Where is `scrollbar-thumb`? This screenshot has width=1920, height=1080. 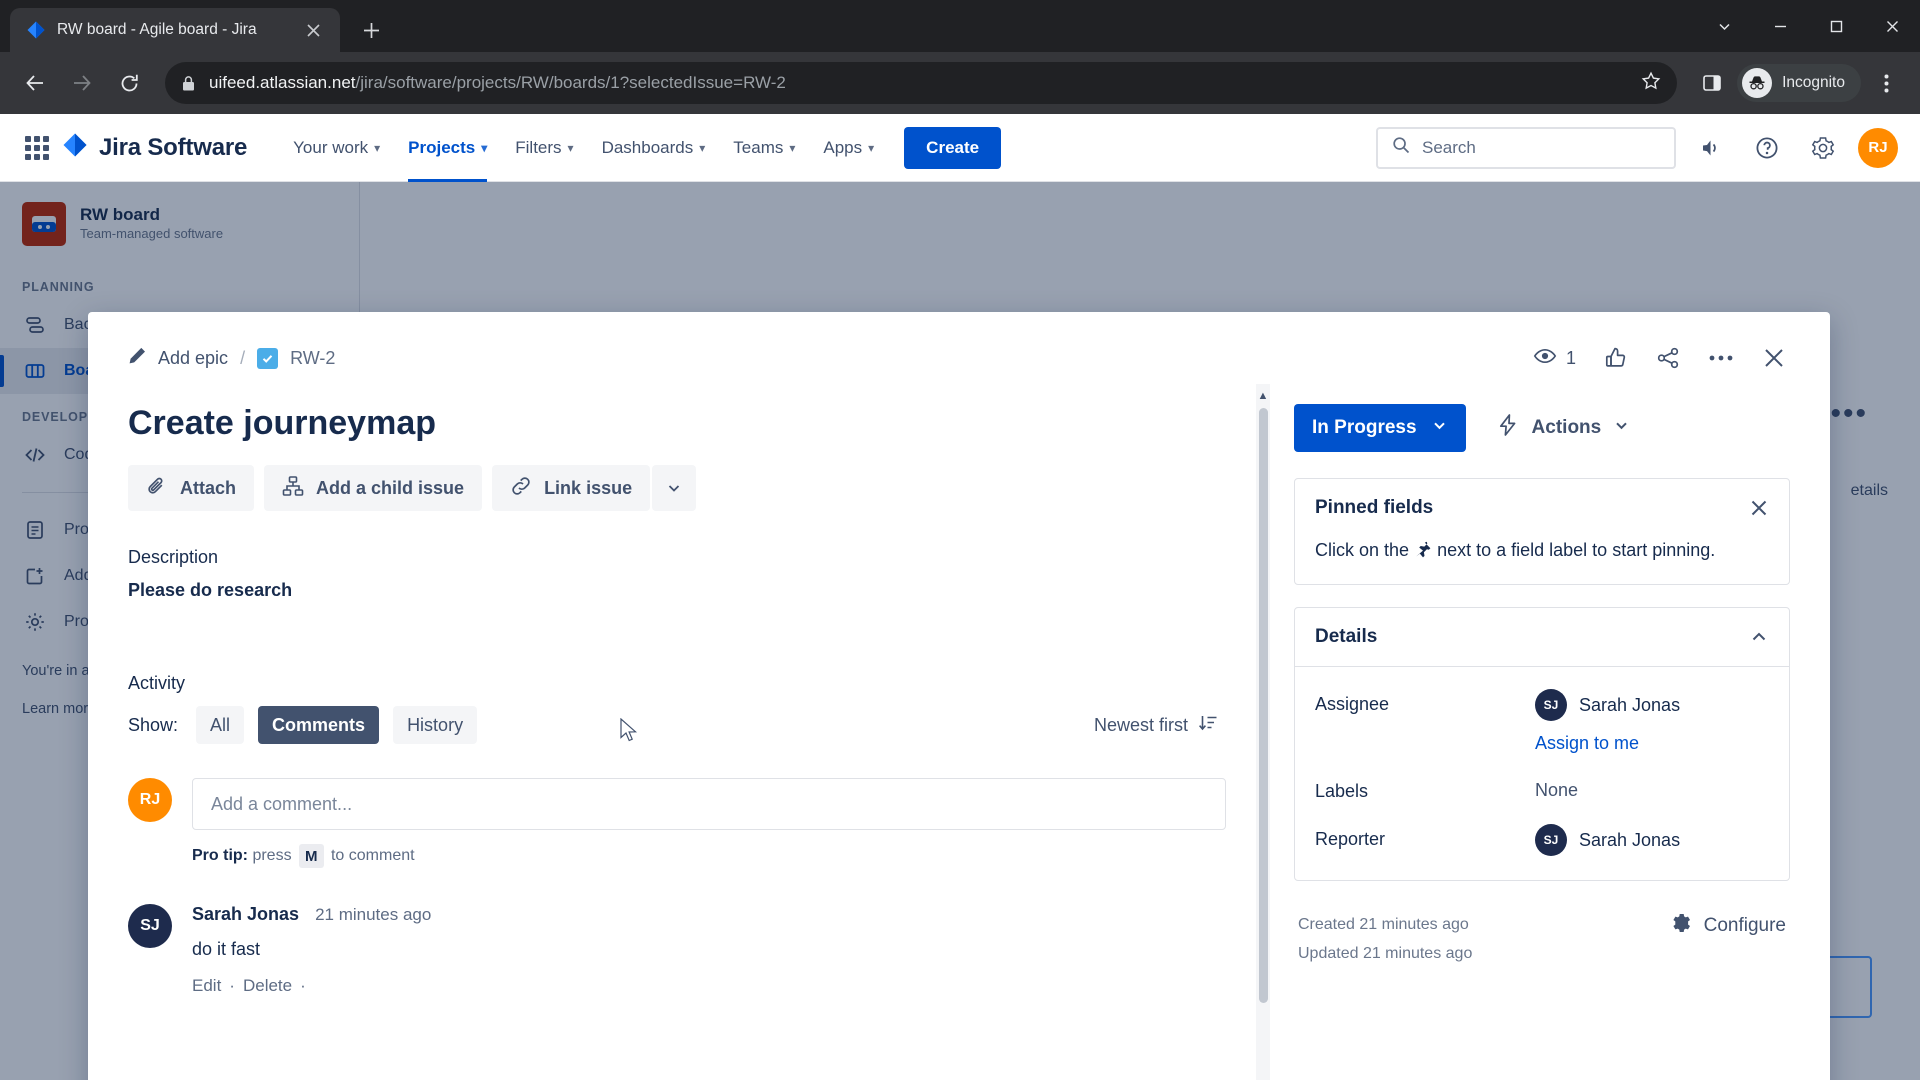
scrollbar-thumb is located at coordinates (1263, 705).